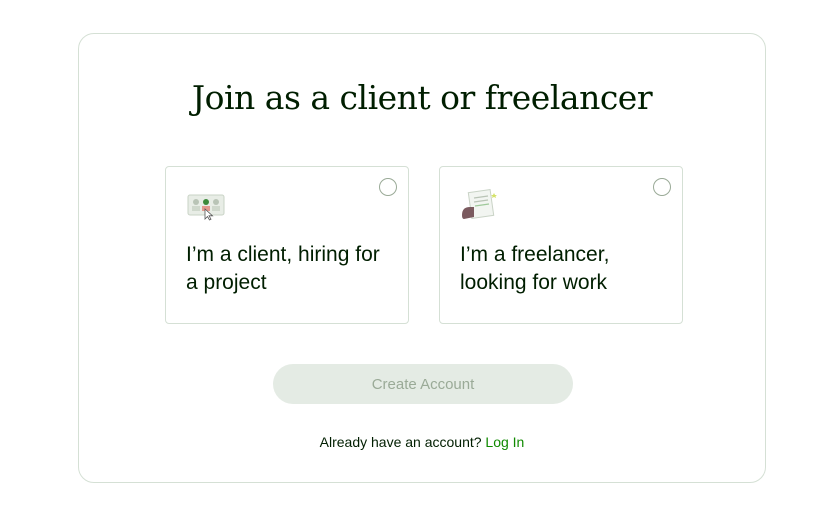 The image size is (838, 530). I want to click on login-link: Log In, so click(504, 442).